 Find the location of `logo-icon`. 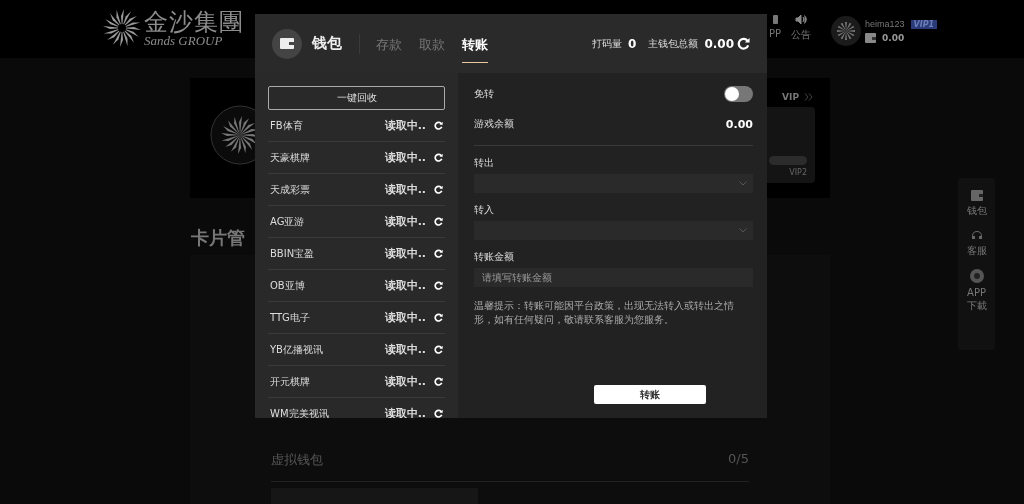

logo-icon is located at coordinates (122, 28).